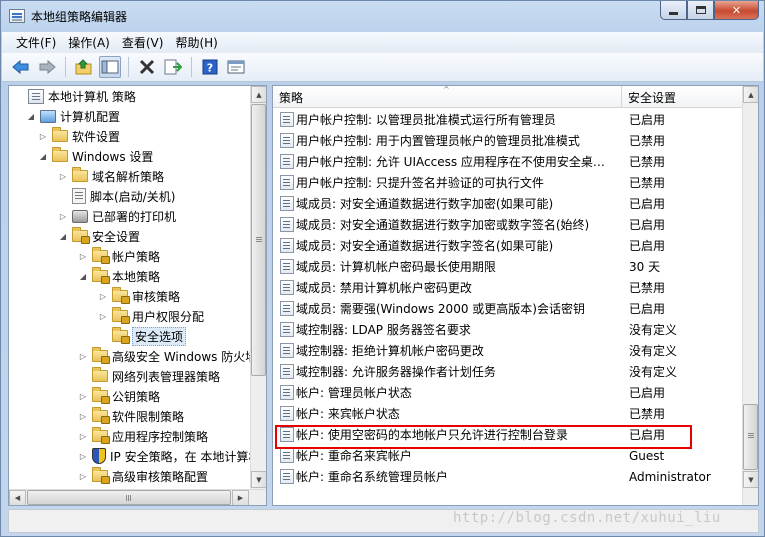 This screenshot has height=537, width=765. What do you see at coordinates (508, 245) in the screenshot?
I see `policy-row: 域成员: 对安全通道数据进行数字签名(如果可能) 已启用` at bounding box center [508, 245].